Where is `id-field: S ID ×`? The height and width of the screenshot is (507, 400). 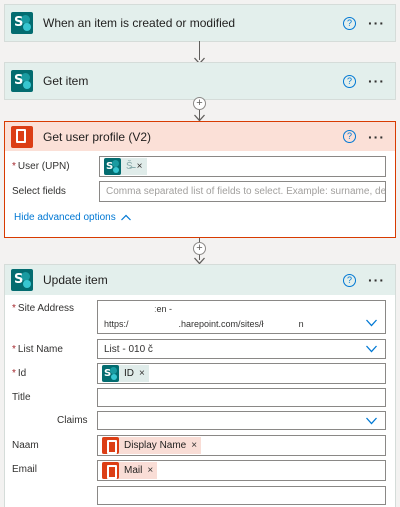 id-field: S ID × is located at coordinates (241, 373).